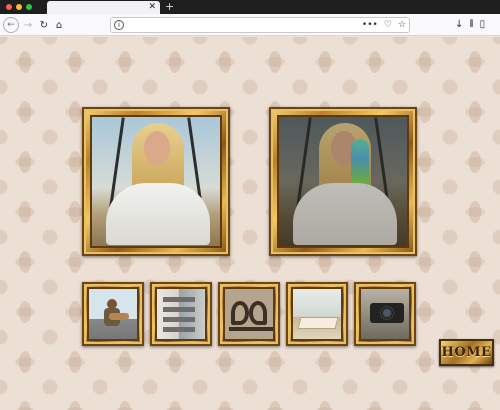  I want to click on pocket-icon: ♡, so click(388, 25).